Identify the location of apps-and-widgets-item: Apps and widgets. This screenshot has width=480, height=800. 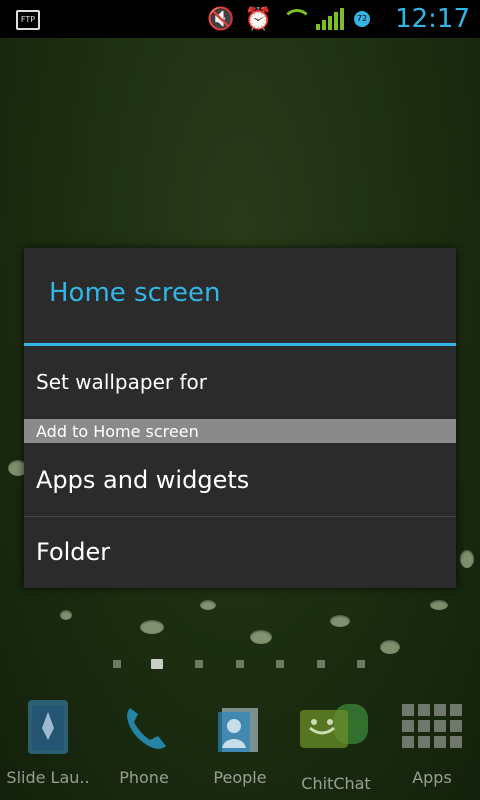
(240, 481).